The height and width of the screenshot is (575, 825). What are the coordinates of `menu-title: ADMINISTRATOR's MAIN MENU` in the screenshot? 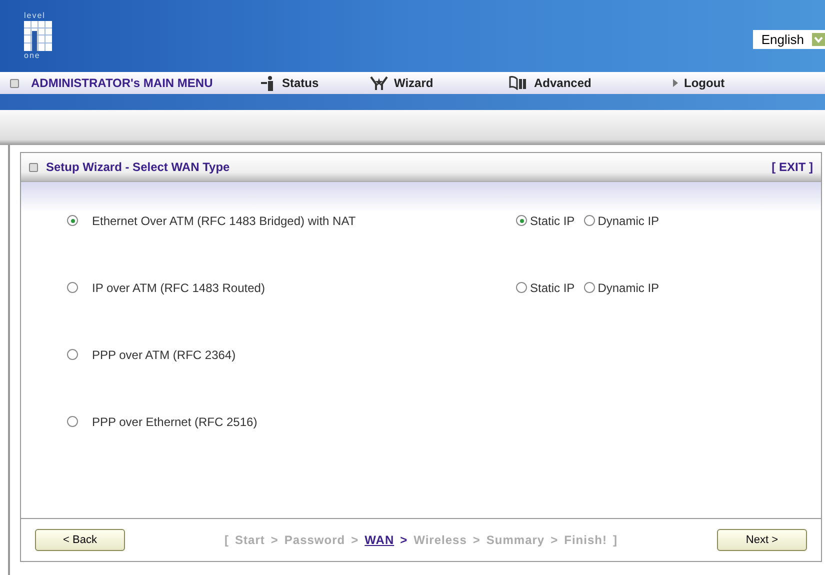 It's located at (122, 83).